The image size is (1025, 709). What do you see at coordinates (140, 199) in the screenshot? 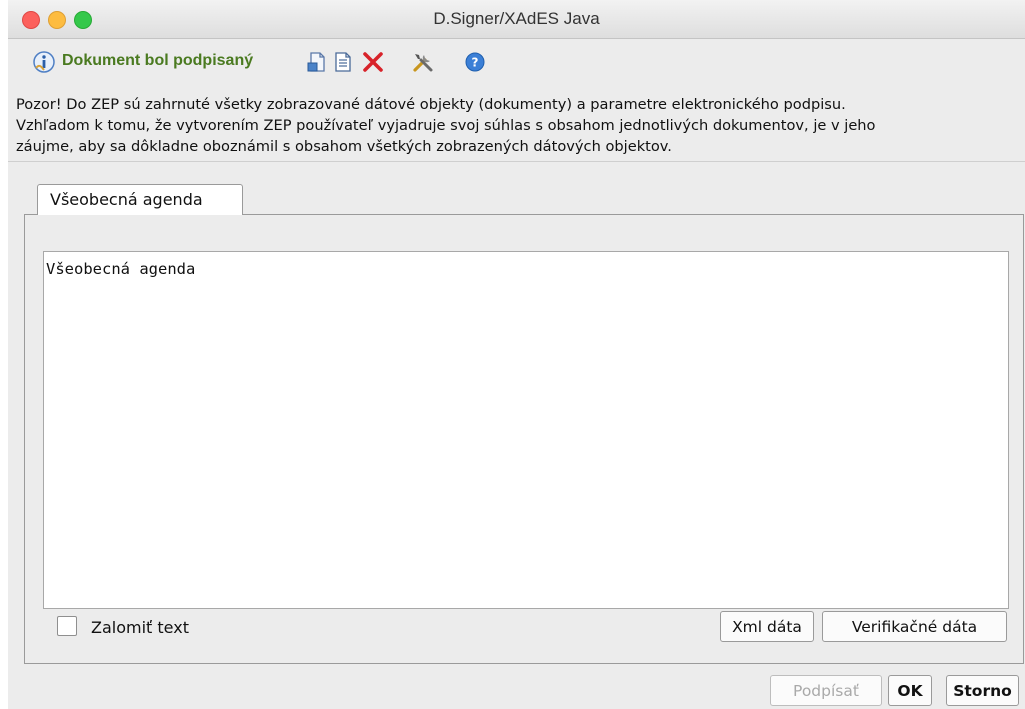
I see `tab-vseobecna-agenda: Všeobecná agenda` at bounding box center [140, 199].